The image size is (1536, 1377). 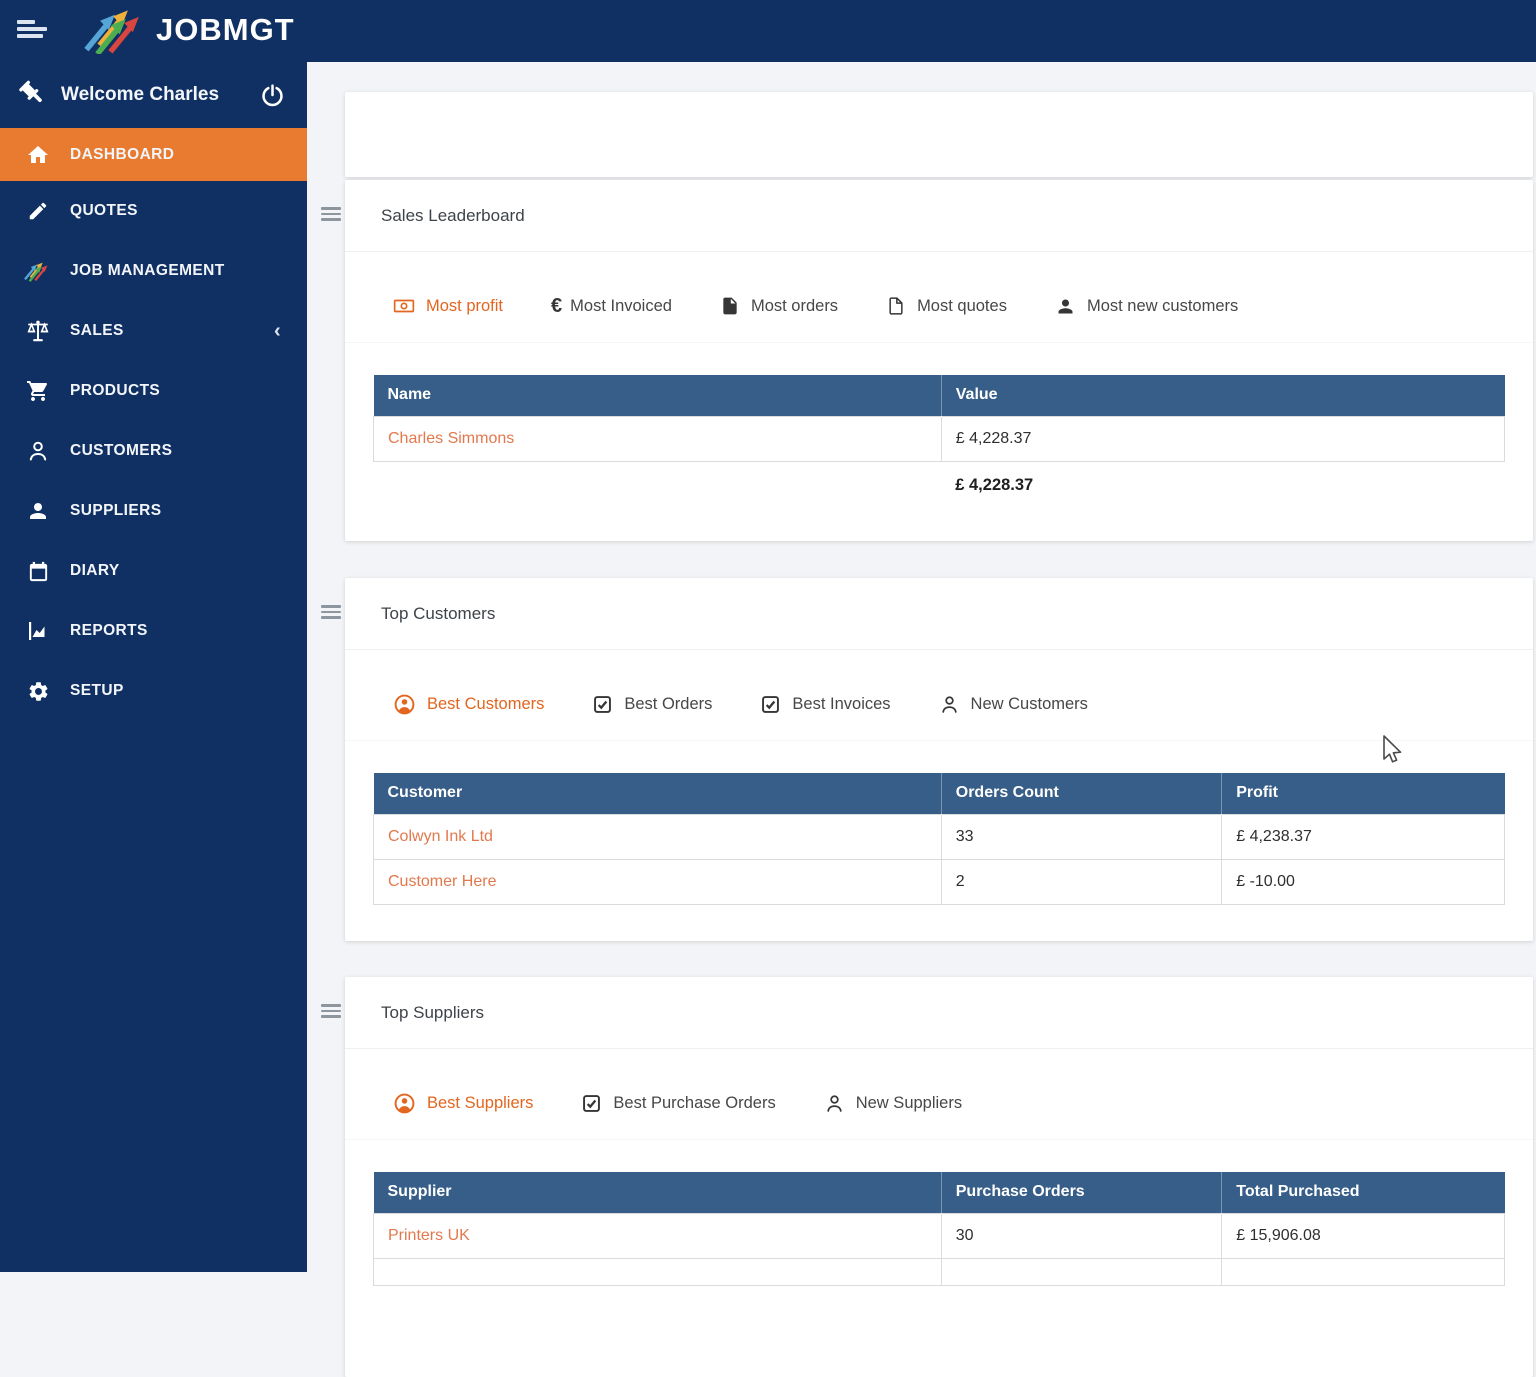 What do you see at coordinates (153, 211) in the screenshot?
I see `sidebar-item-quotes: QUOTES` at bounding box center [153, 211].